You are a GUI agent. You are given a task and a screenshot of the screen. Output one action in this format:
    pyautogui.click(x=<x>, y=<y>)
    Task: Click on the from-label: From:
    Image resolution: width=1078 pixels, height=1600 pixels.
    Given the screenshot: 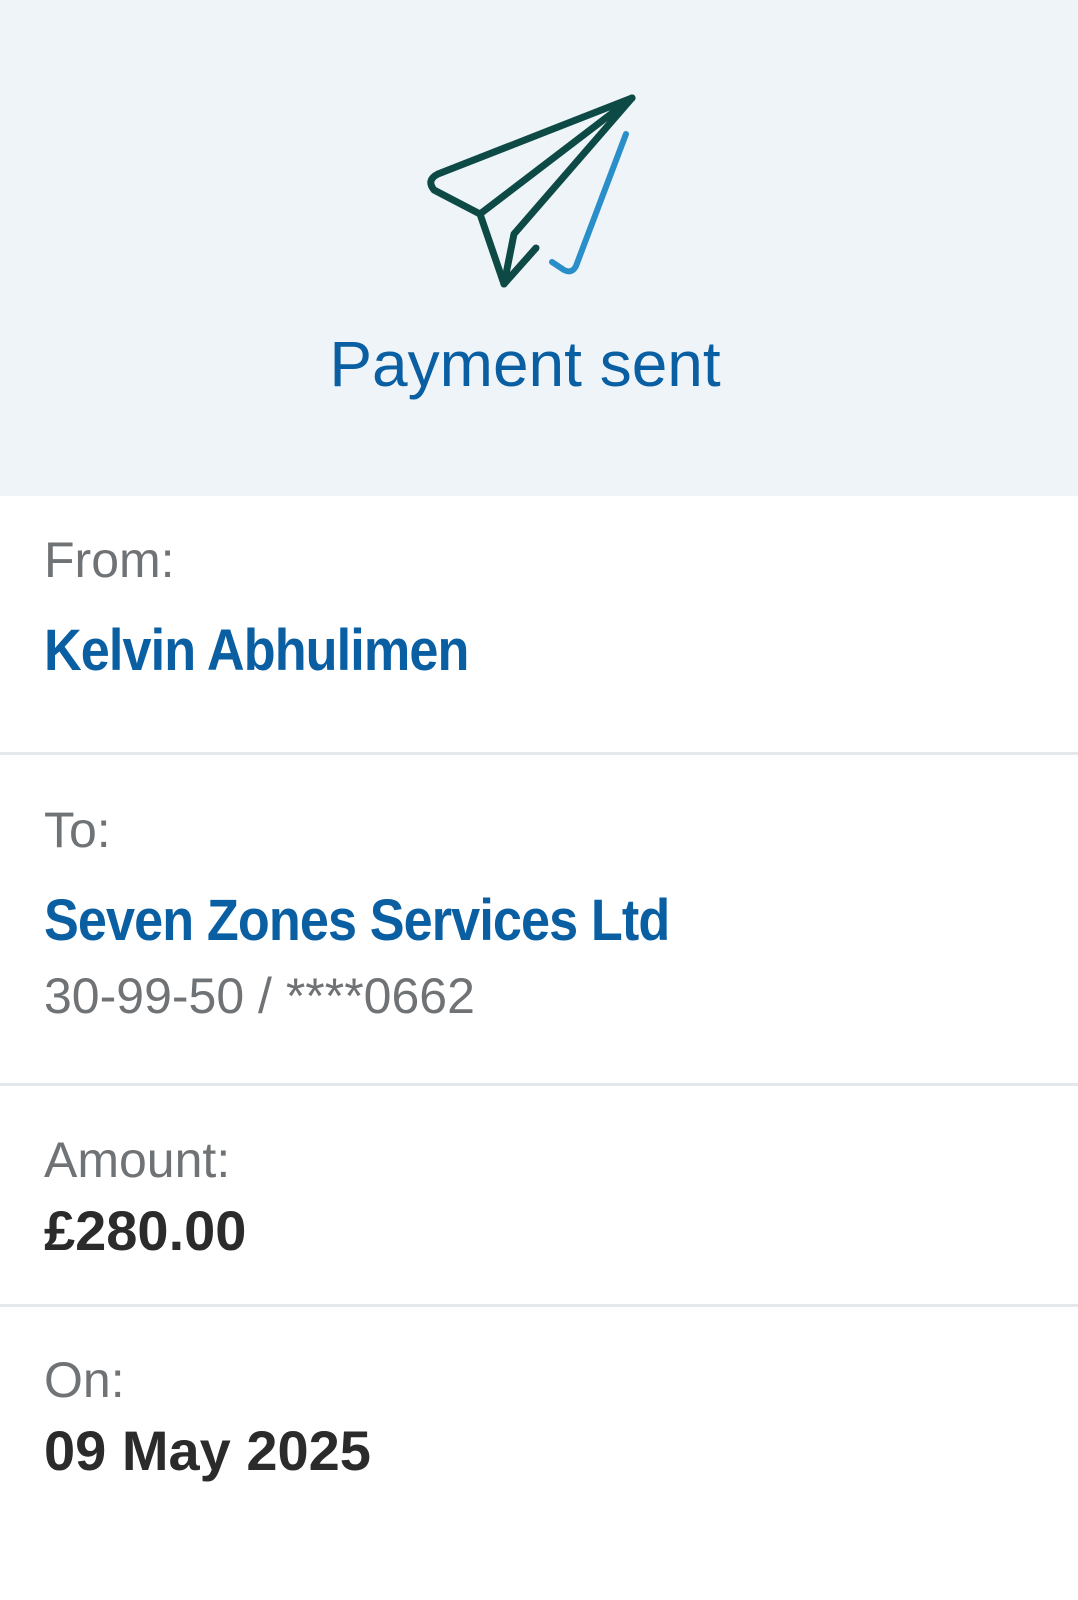 What is the action you would take?
    pyautogui.click(x=109, y=560)
    